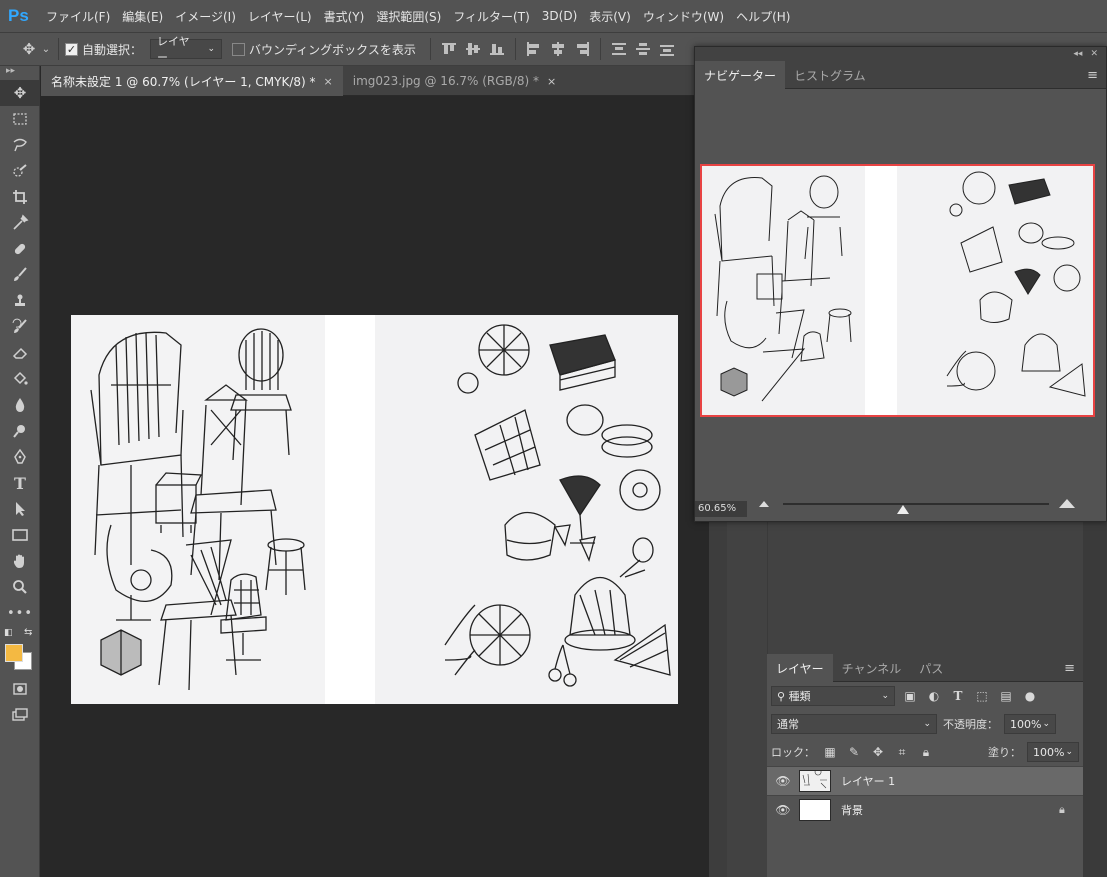  Describe the element at coordinates (20, 353) in the screenshot. I see `eraser-tool-icon` at that location.